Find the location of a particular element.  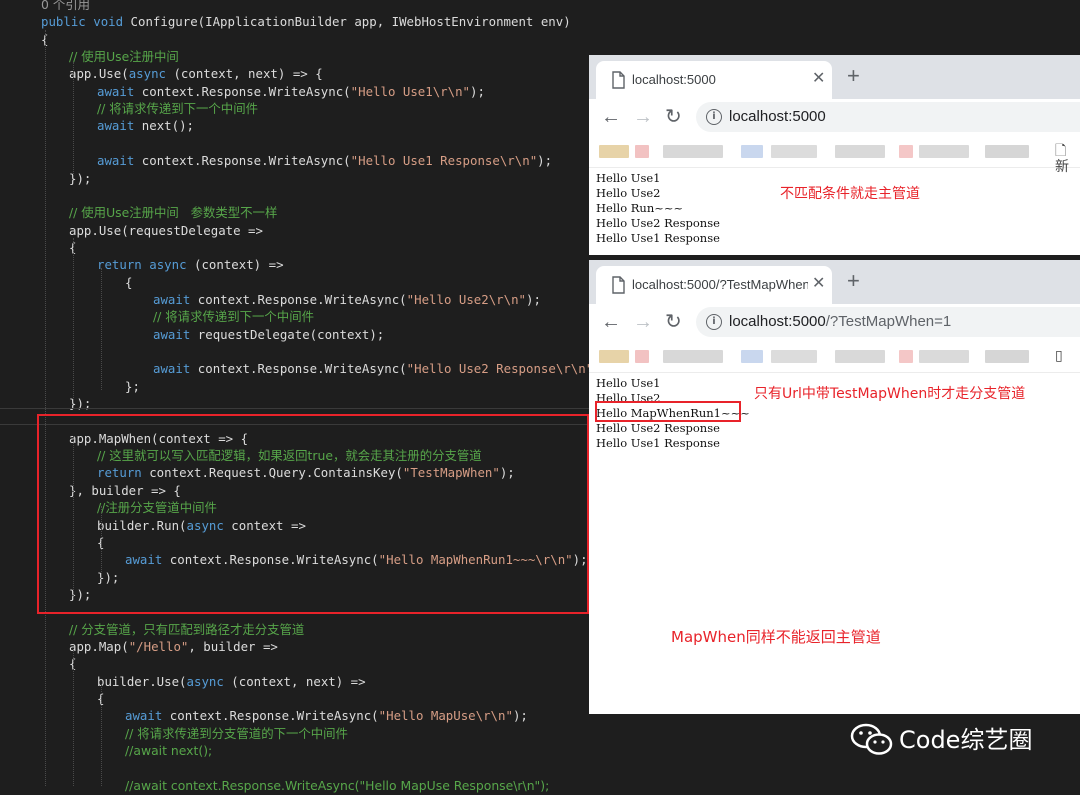

bookmarks-bar-blurred: 🗋 新 is located at coordinates (834, 156).